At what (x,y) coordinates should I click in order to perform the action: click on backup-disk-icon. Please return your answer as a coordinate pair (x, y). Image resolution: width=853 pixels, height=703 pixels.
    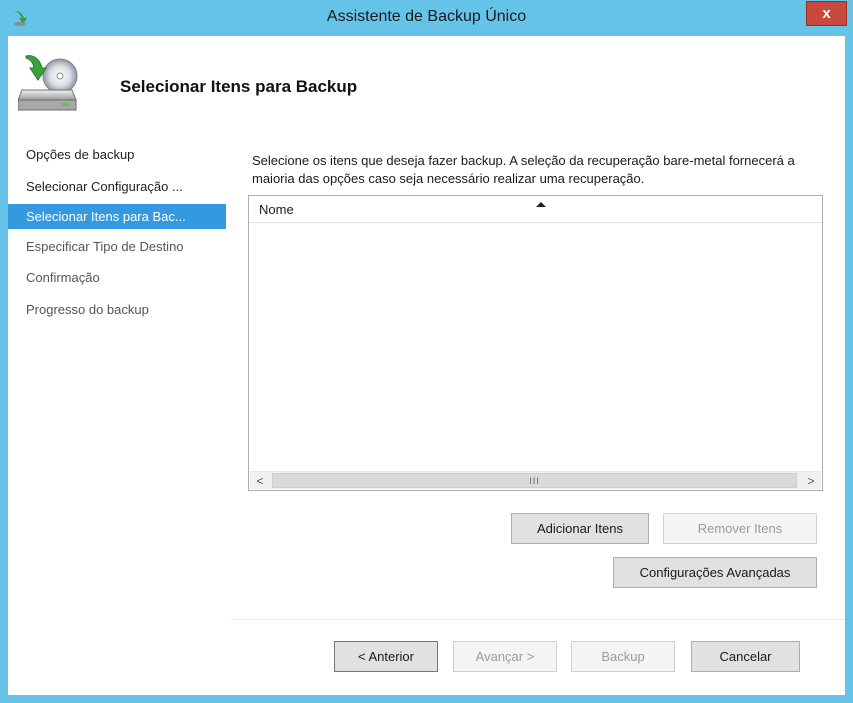
    Looking at the image, I should click on (49, 82).